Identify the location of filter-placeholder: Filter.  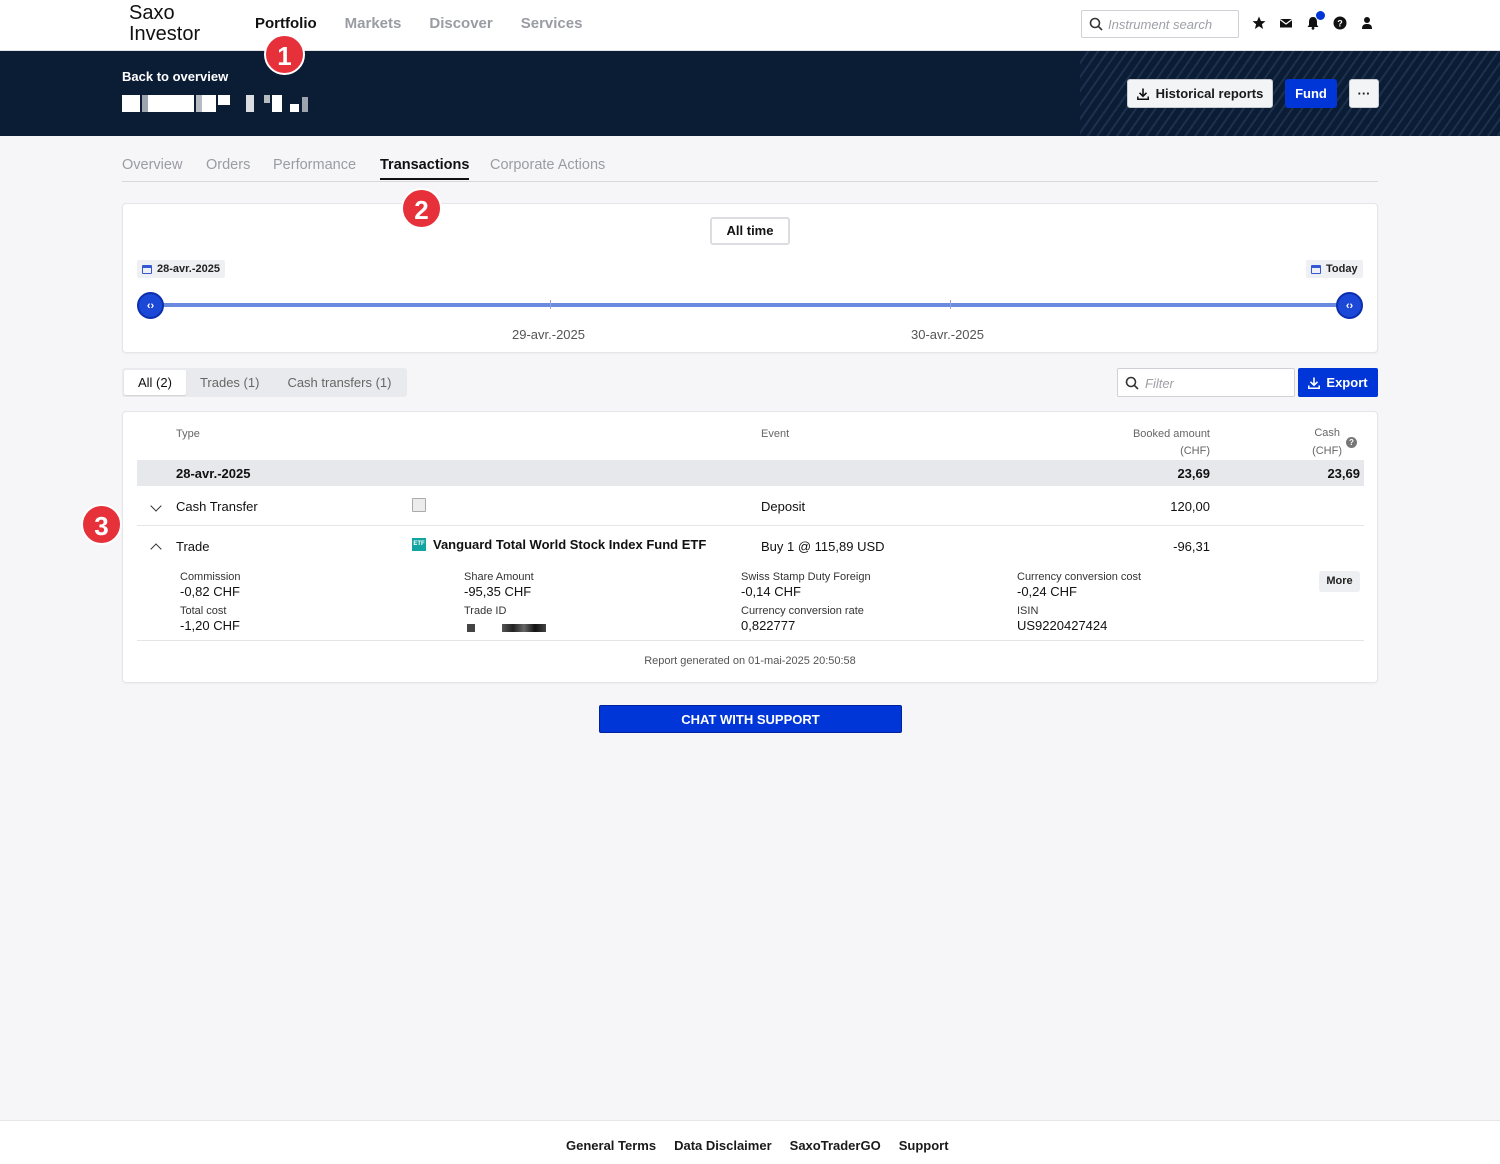
(1159, 383).